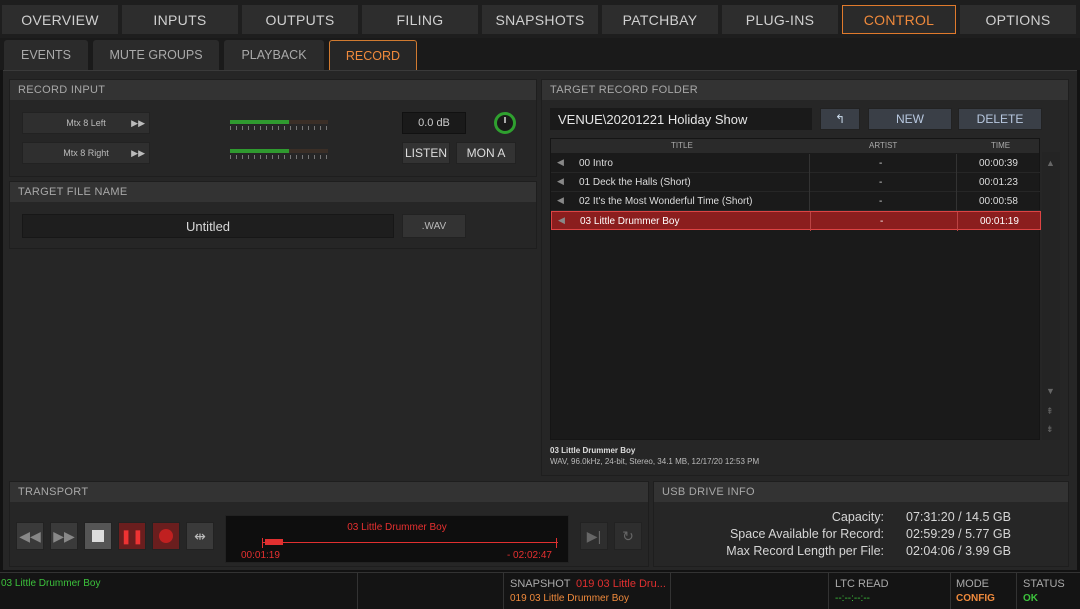 The height and width of the screenshot is (609, 1080). What do you see at coordinates (628, 536) in the screenshot?
I see `loop-button: ↻` at bounding box center [628, 536].